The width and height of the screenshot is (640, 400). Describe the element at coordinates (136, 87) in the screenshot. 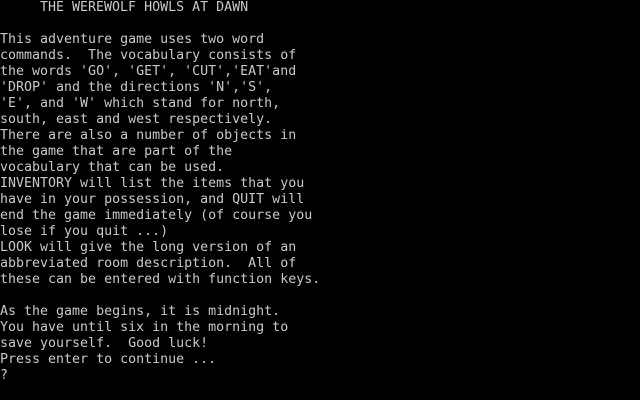

I see `intro-line-4: 'DROP' and the directions 'N','S',` at that location.